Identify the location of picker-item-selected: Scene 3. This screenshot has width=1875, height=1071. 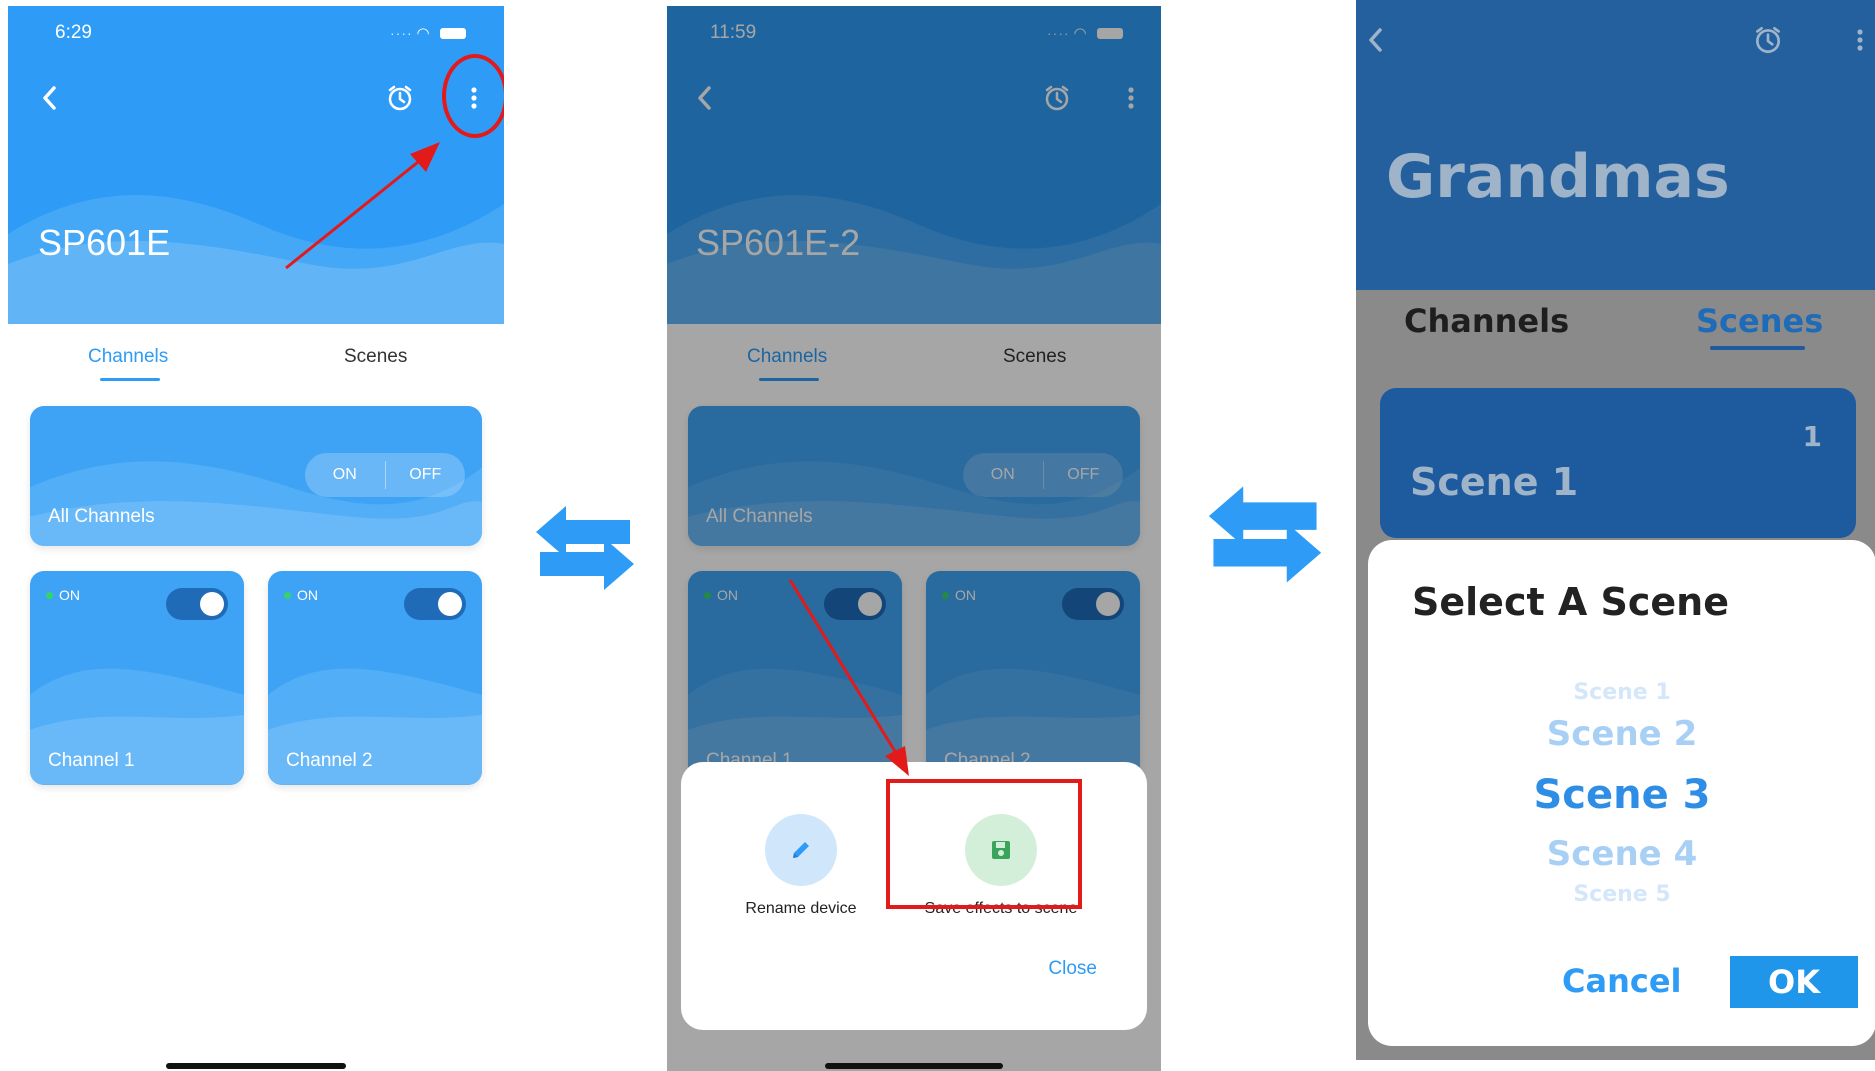
(1621, 795).